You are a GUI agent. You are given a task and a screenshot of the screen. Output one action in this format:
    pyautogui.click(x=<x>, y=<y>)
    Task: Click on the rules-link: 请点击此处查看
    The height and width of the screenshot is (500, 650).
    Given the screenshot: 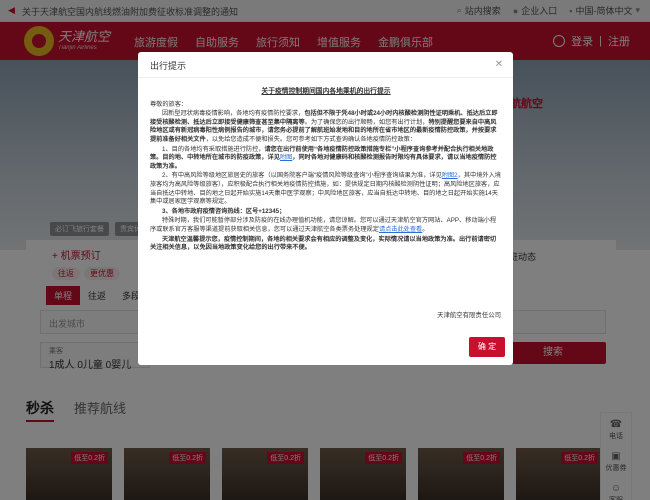 What is the action you would take?
    pyautogui.click(x=400, y=229)
    